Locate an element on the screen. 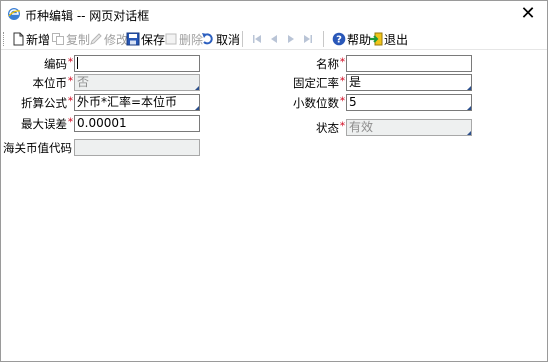 Image resolution: width=548 pixels, height=362 pixels. first-record-icon is located at coordinates (257, 39).